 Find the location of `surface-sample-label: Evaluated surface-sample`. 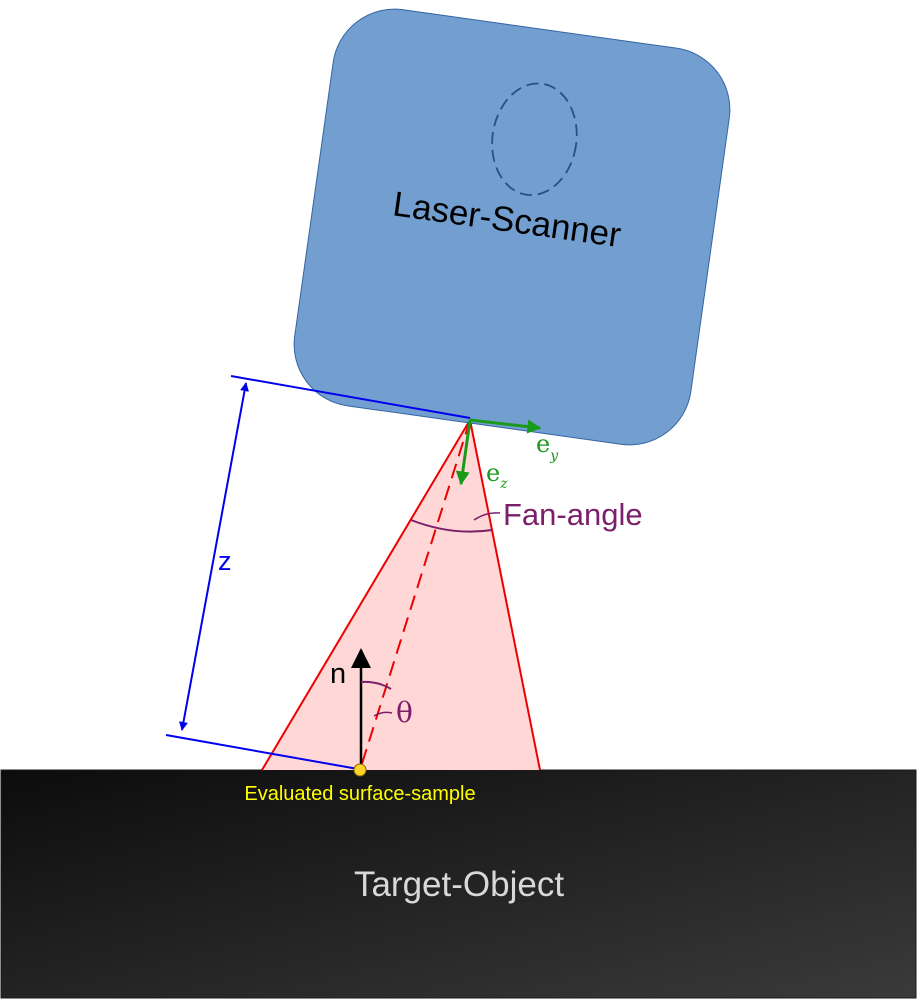

surface-sample-label: Evaluated surface-sample is located at coordinates (359, 794).